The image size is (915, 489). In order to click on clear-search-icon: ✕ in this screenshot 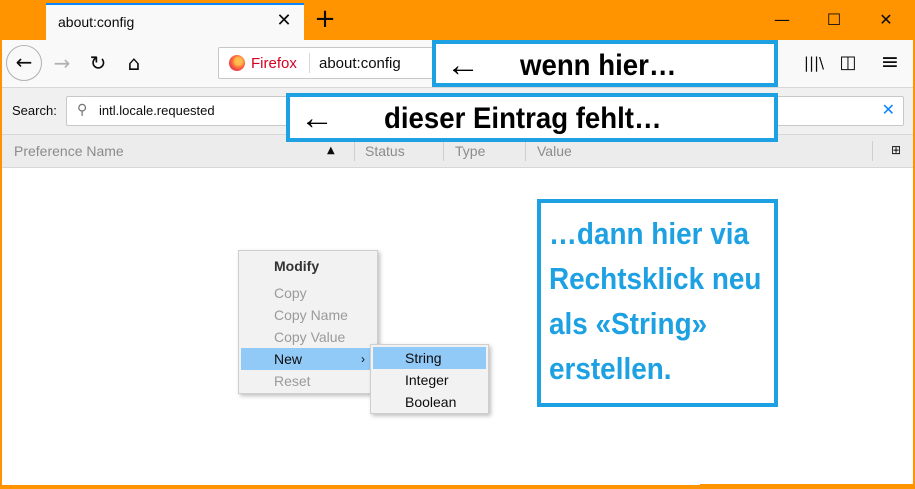, I will do `click(888, 109)`.